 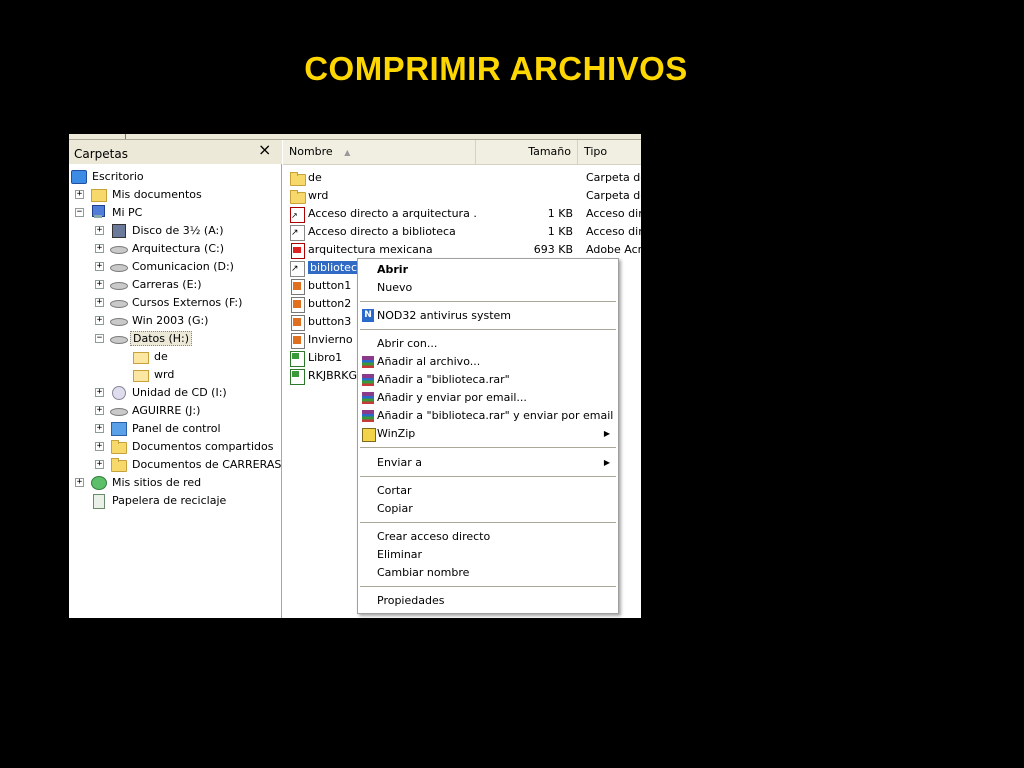 I want to click on shortcut-icon, so click(x=297, y=269).